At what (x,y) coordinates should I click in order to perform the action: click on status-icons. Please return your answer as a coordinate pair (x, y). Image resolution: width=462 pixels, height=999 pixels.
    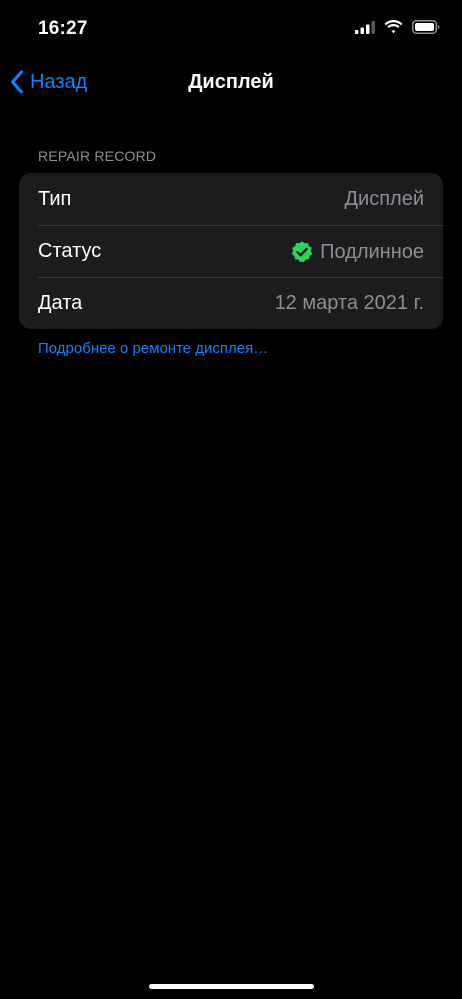
    Looking at the image, I should click on (397, 27).